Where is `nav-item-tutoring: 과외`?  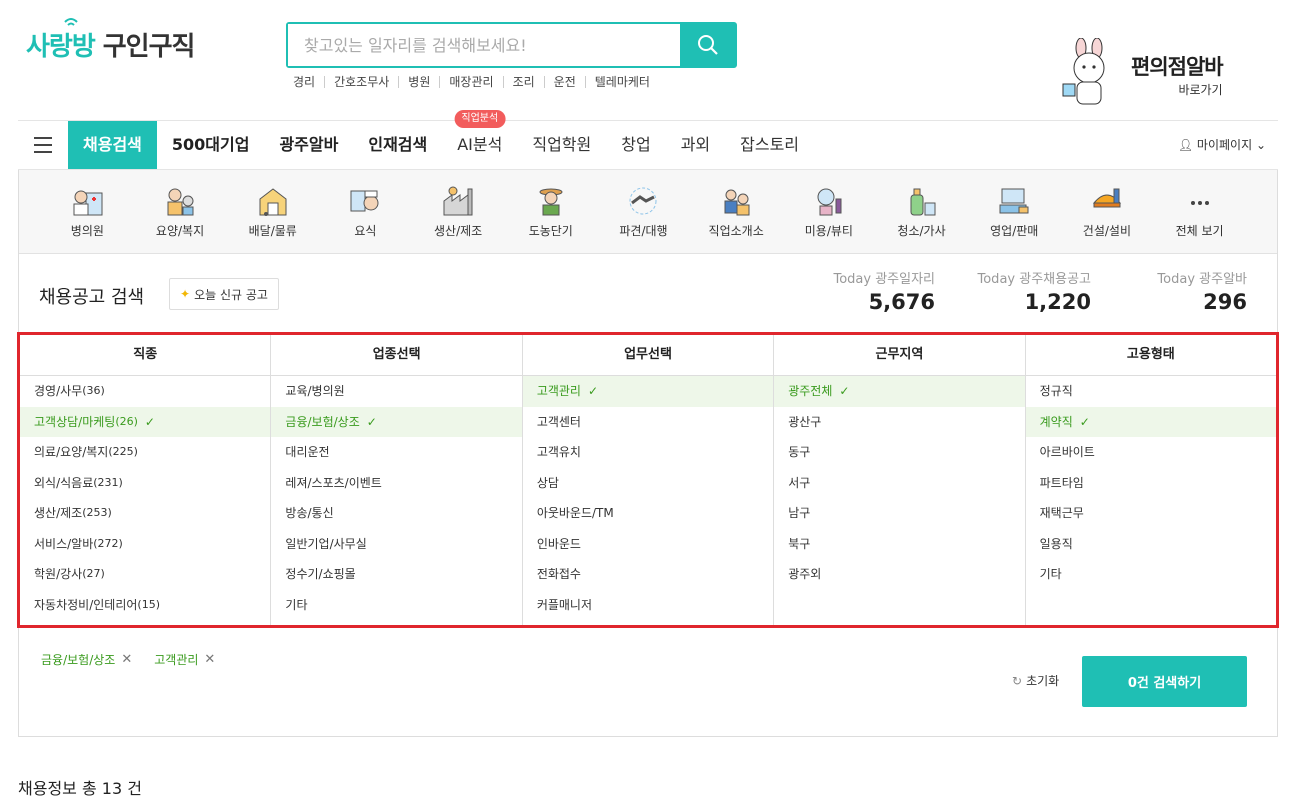 nav-item-tutoring: 과외 is located at coordinates (695, 145).